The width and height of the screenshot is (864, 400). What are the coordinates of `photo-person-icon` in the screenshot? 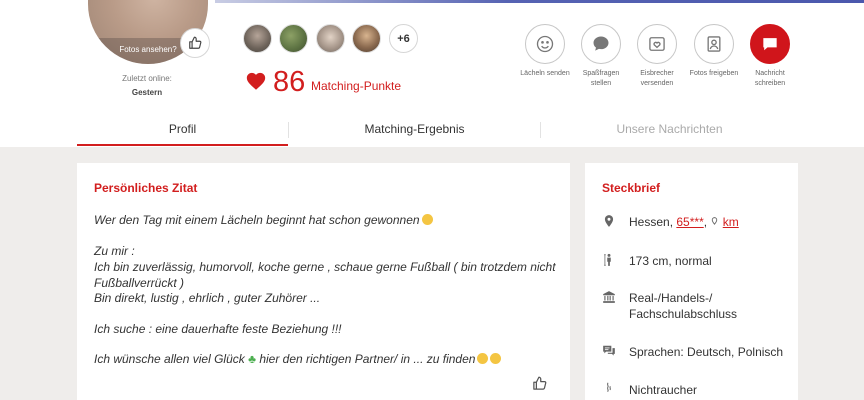 It's located at (714, 44).